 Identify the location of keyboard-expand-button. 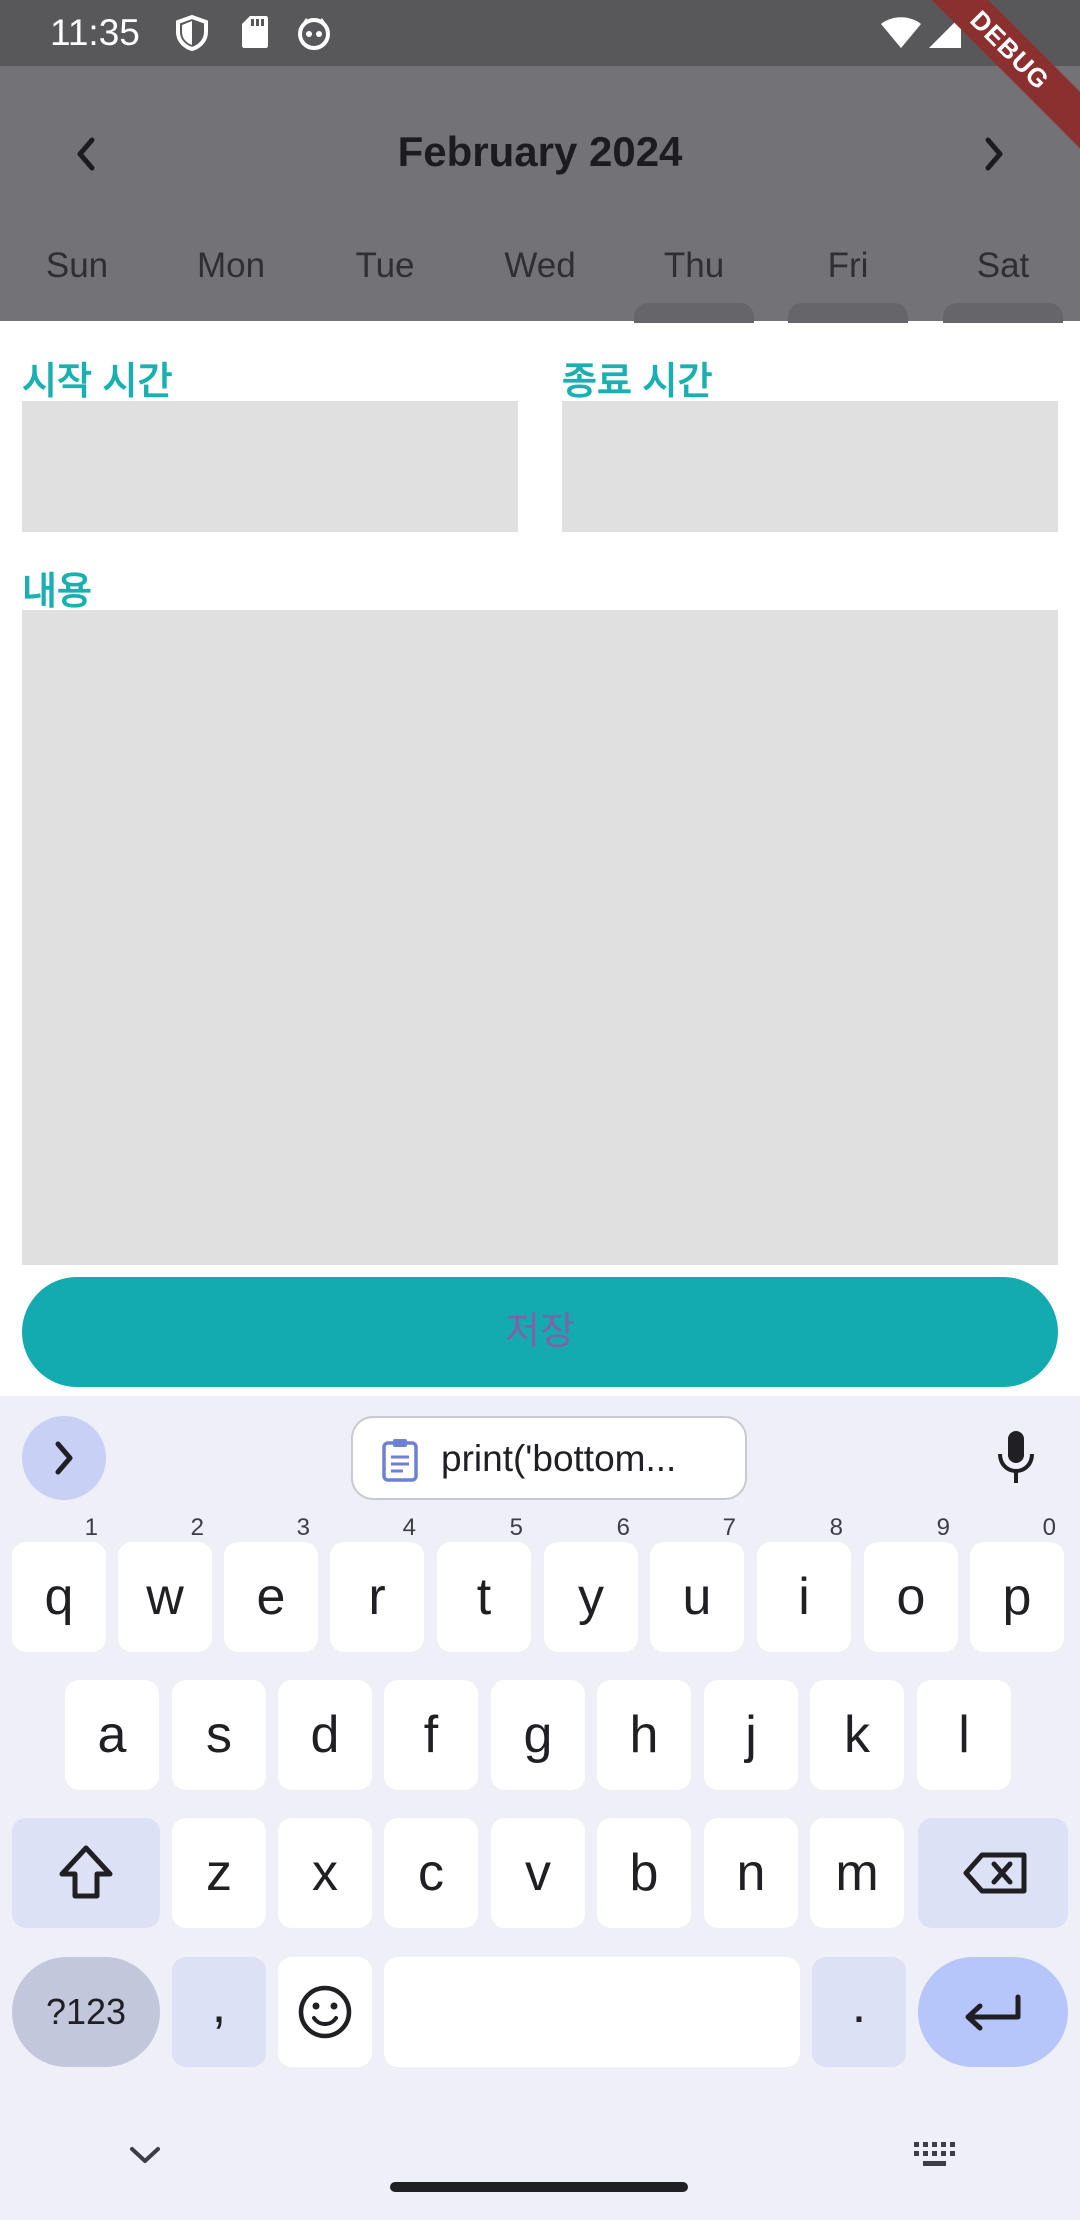
(64, 1458).